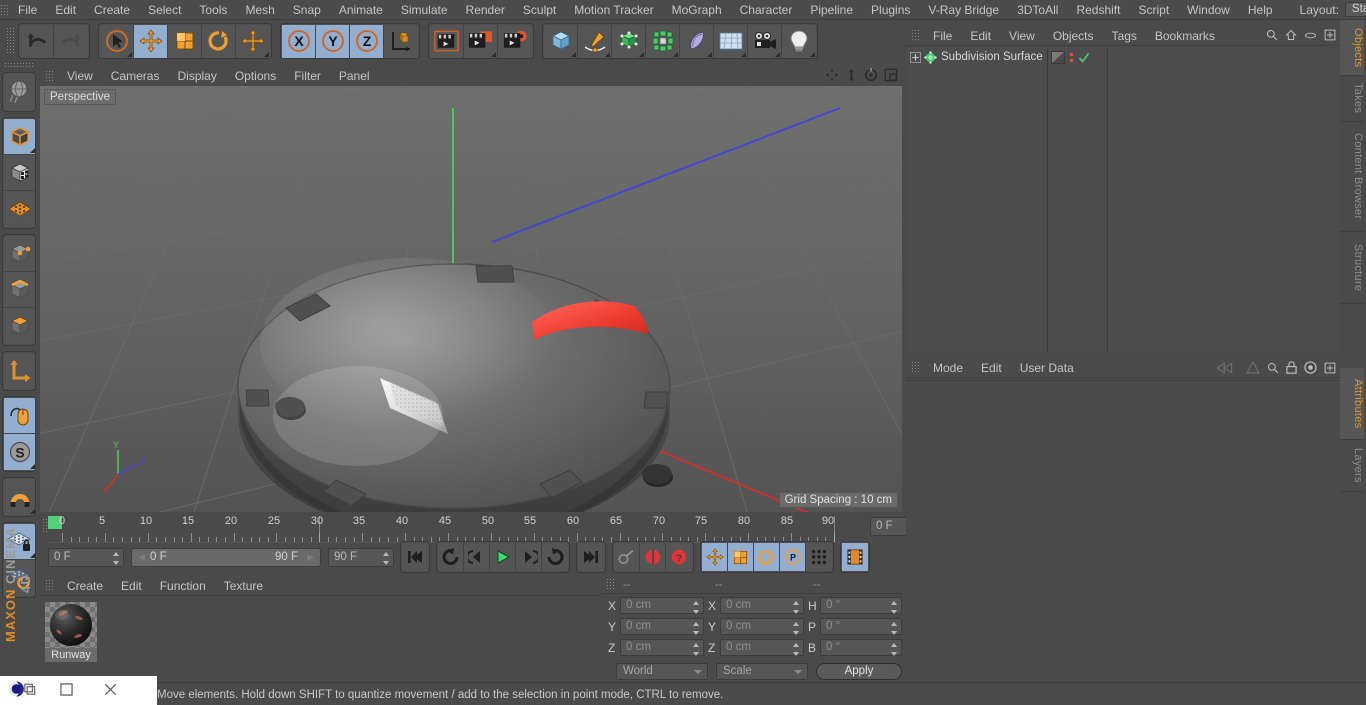 Image resolution: width=1366 pixels, height=705 pixels. Describe the element at coordinates (71, 41) in the screenshot. I see `redo-button` at that location.